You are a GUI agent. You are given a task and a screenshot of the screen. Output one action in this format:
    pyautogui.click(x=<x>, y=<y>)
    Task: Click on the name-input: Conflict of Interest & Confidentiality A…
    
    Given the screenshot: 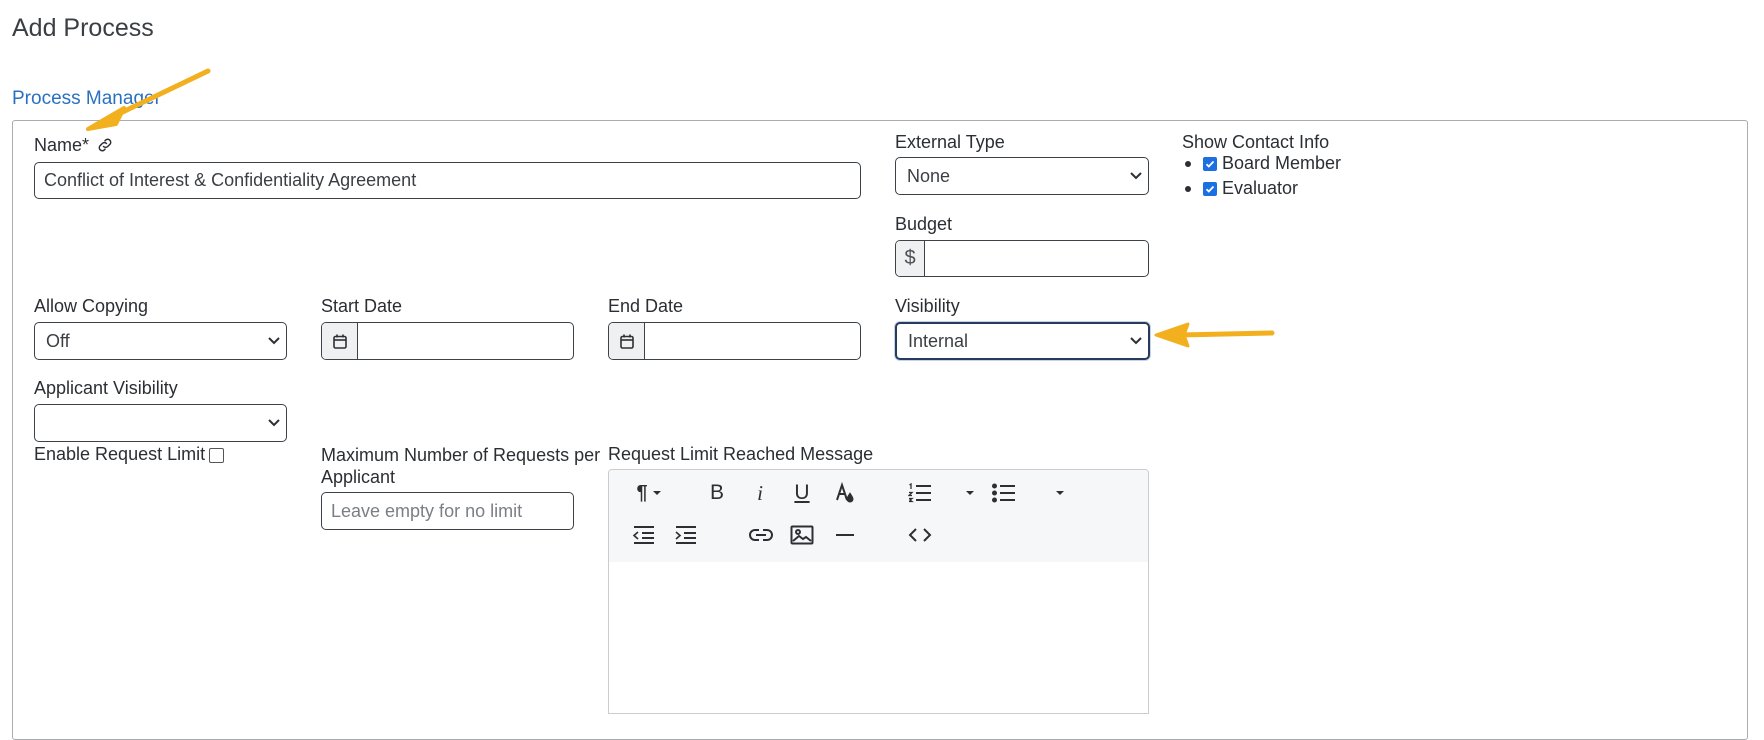 What is the action you would take?
    pyautogui.click(x=447, y=180)
    